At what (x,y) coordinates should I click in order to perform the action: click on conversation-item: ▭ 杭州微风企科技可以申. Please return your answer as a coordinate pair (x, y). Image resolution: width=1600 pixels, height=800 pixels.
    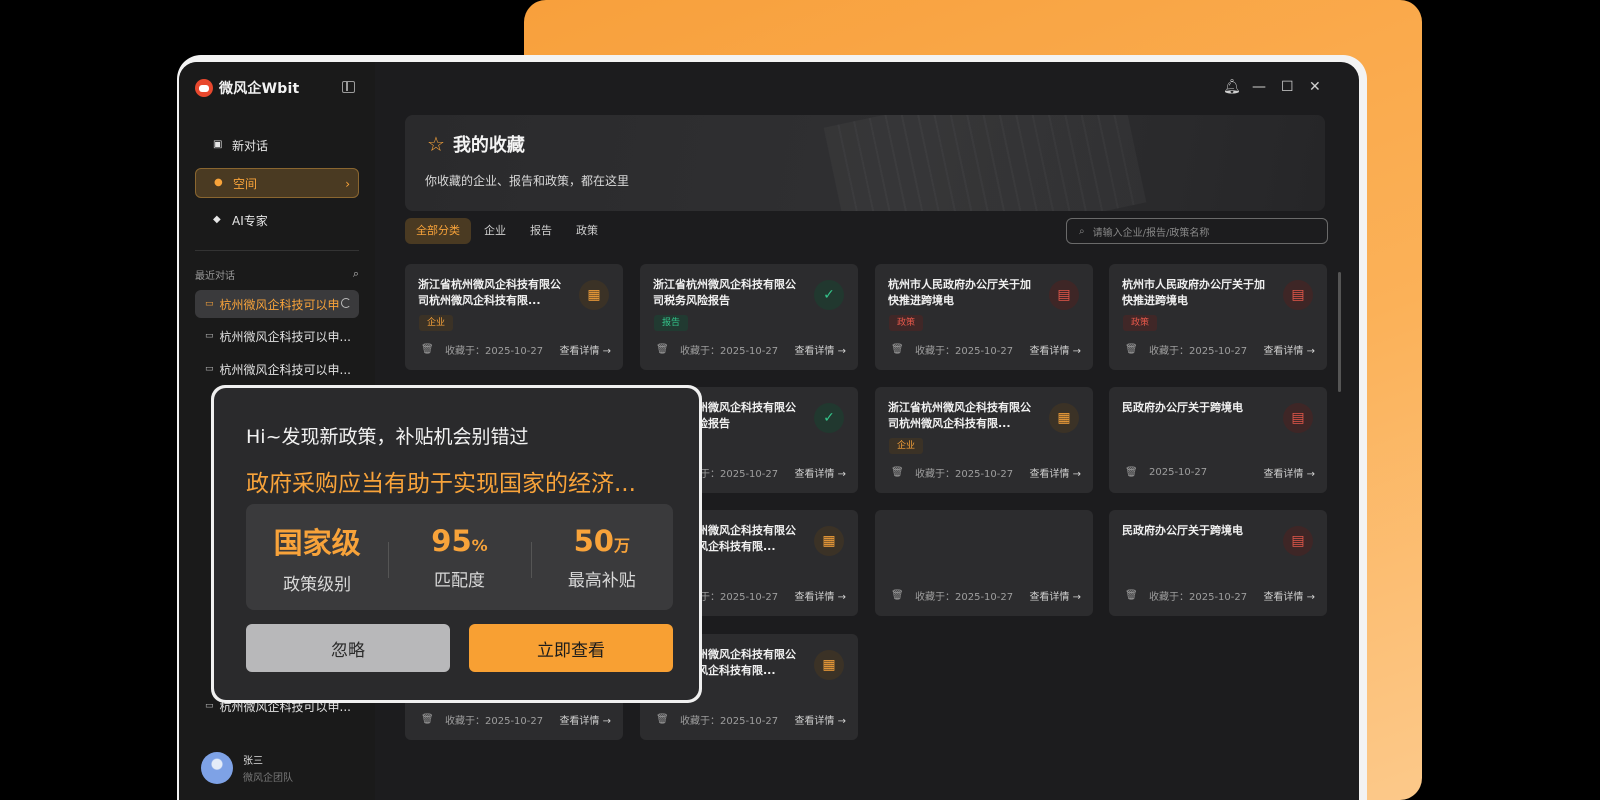
    Looking at the image, I should click on (277, 304).